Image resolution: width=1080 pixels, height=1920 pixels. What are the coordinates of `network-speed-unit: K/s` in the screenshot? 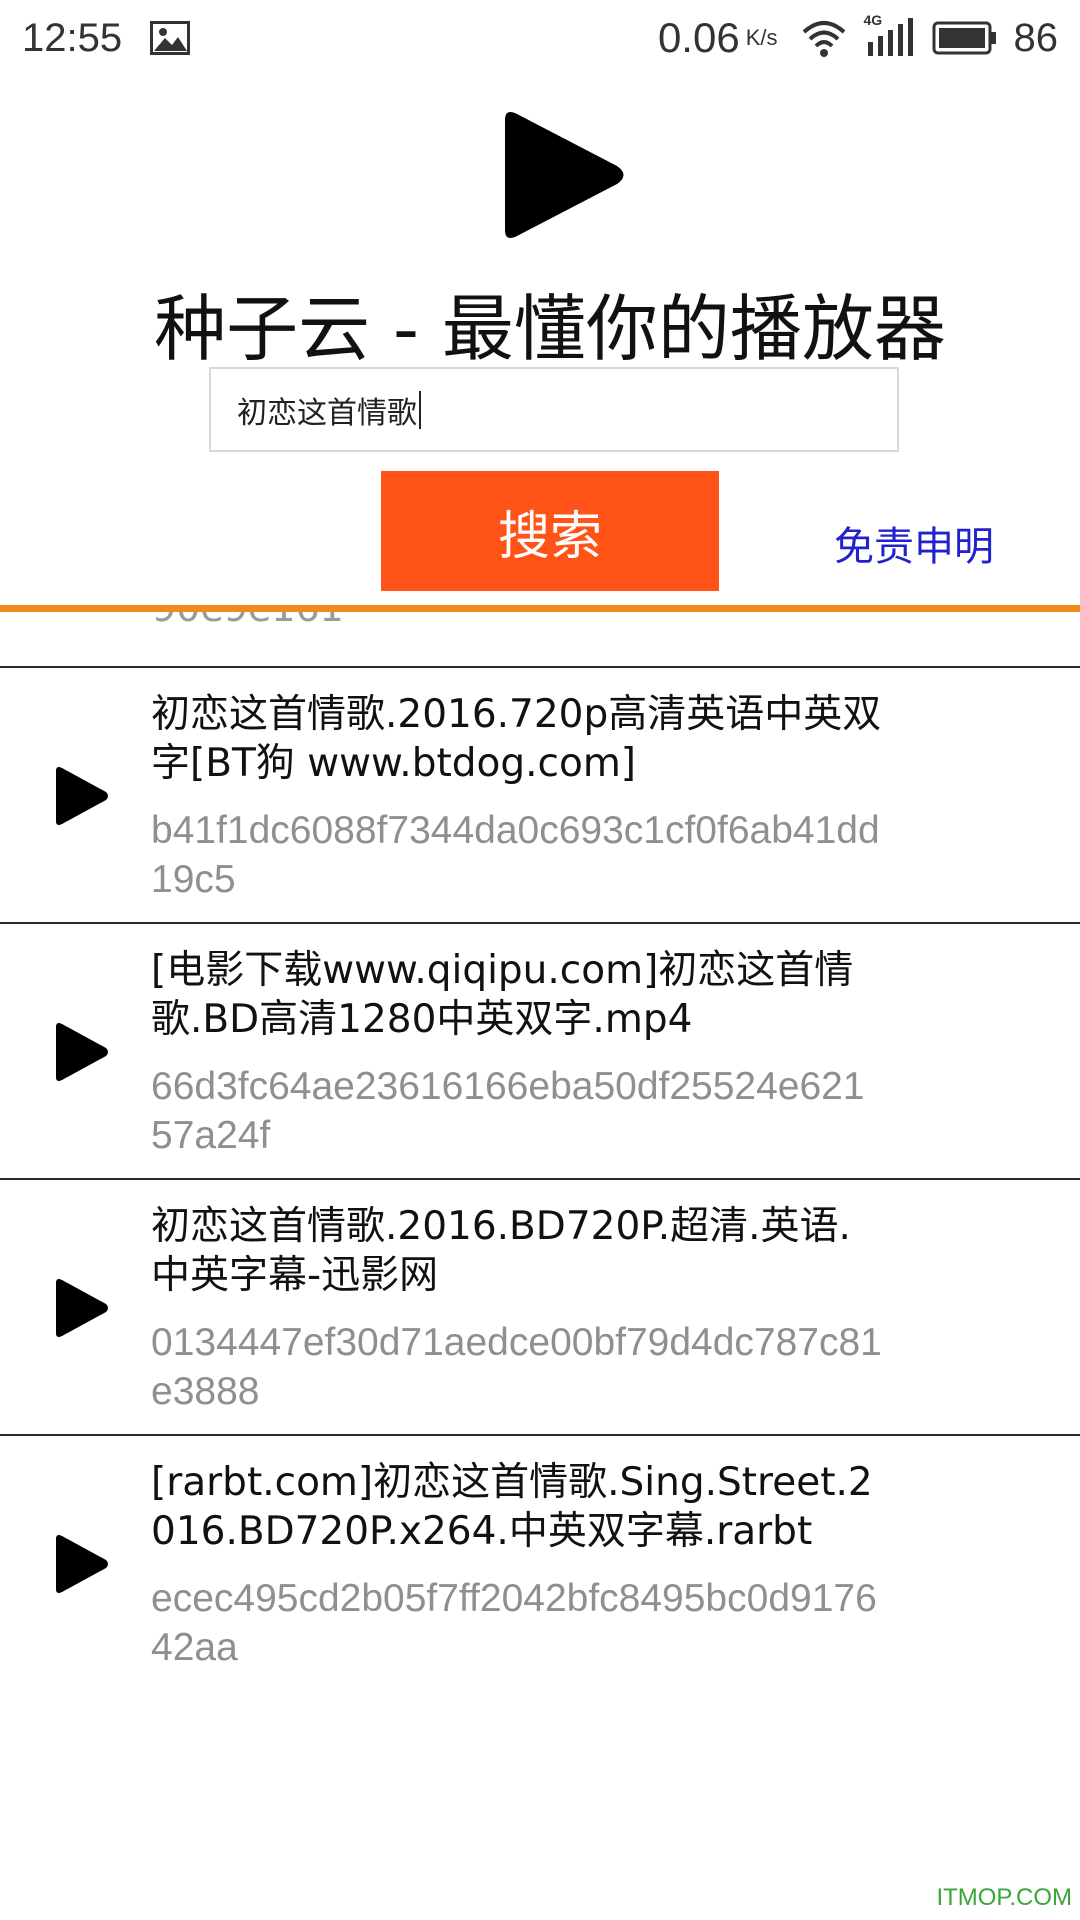 It's located at (761, 37).